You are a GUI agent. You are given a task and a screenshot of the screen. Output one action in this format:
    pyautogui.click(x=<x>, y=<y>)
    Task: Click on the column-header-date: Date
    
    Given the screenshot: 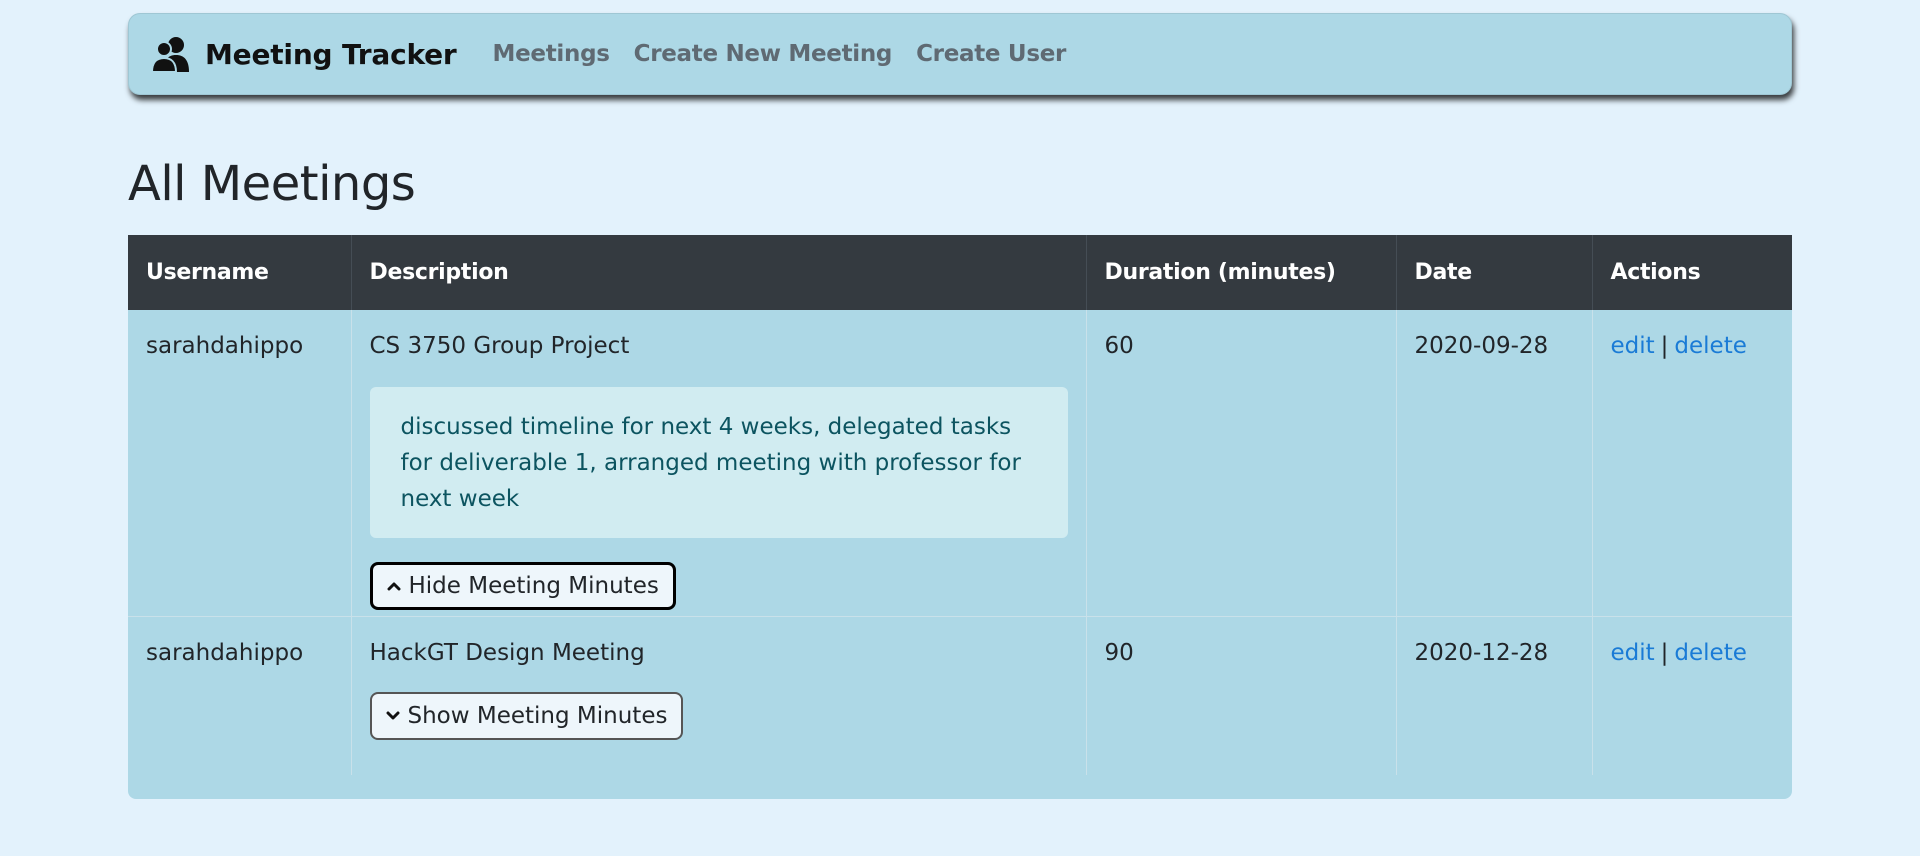 What is the action you would take?
    pyautogui.click(x=1494, y=272)
    